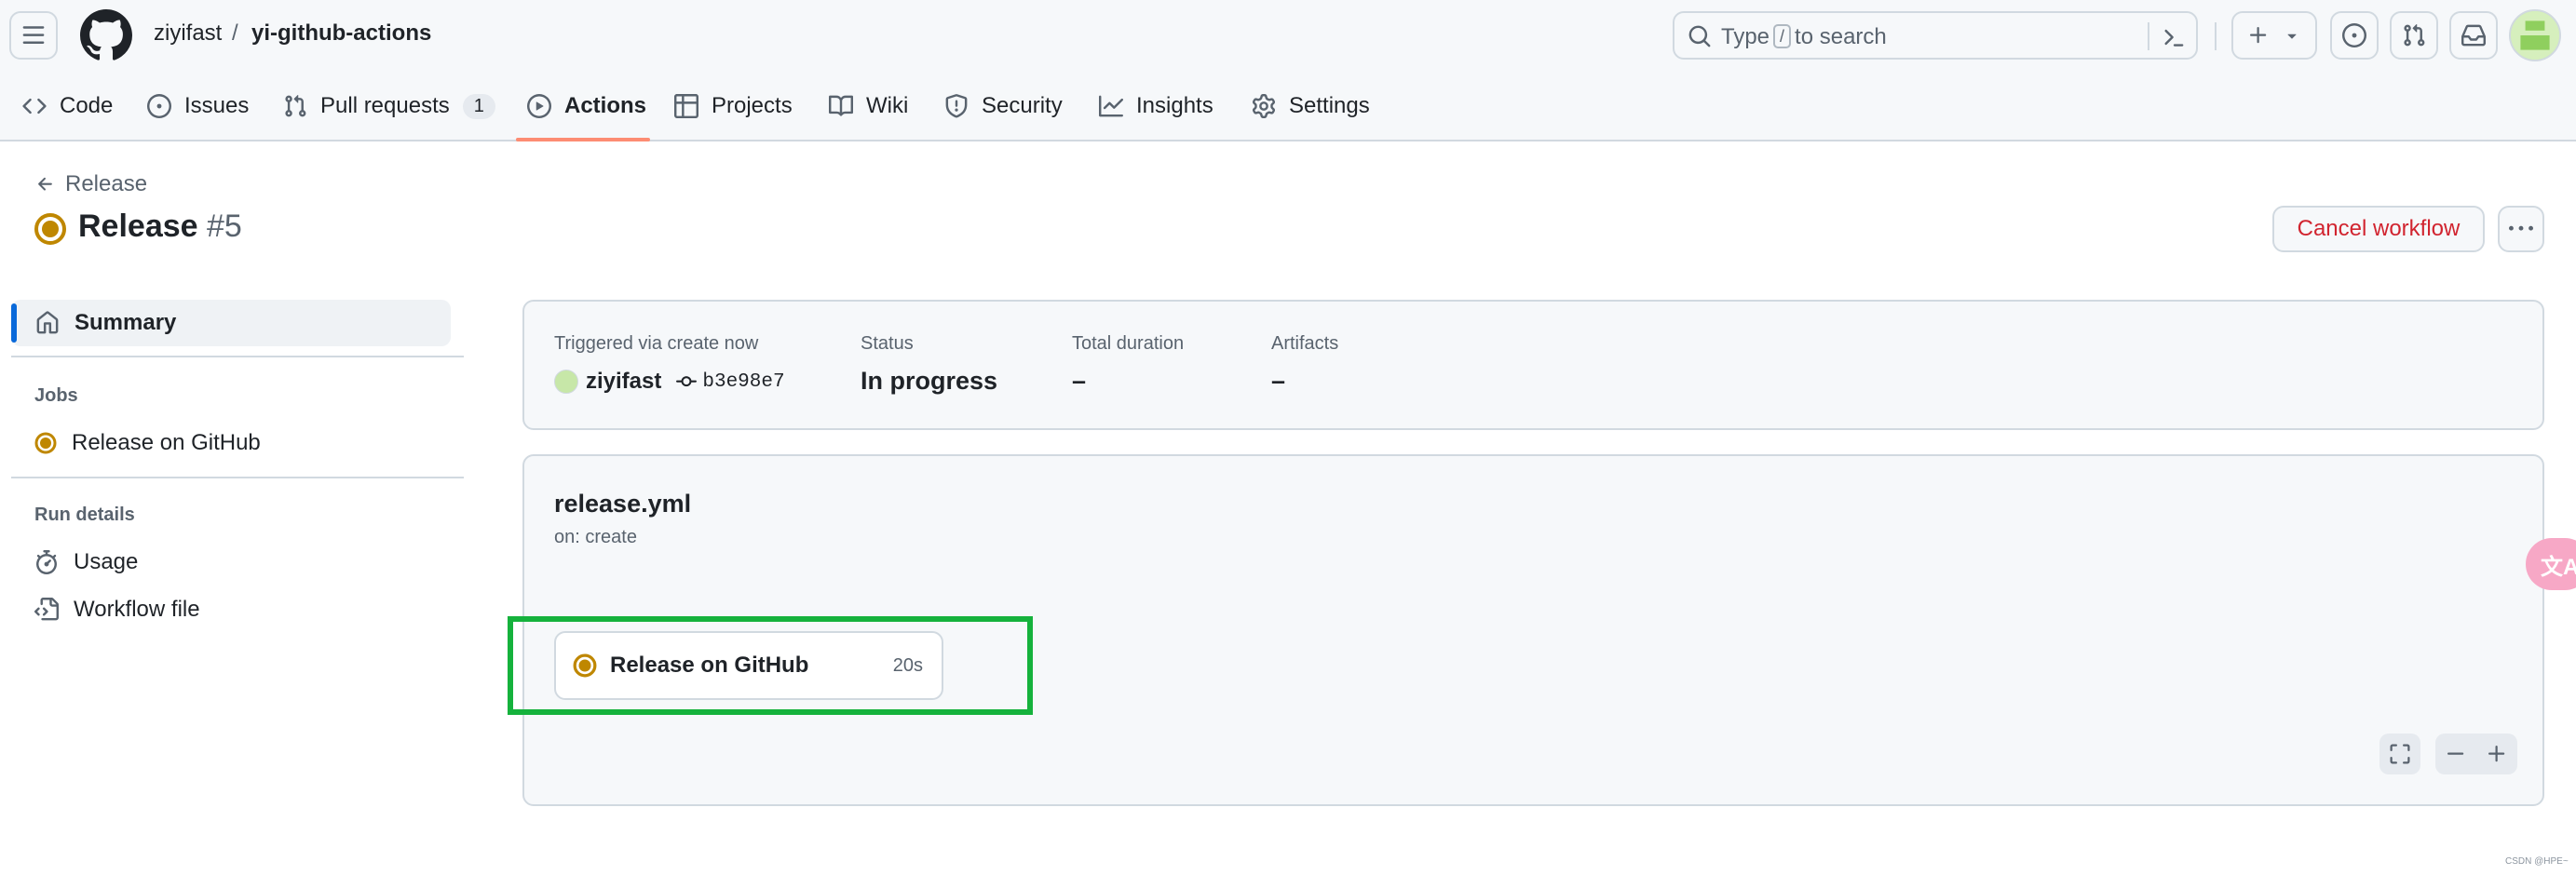 The image size is (2576, 875). Describe the element at coordinates (87, 105) in the screenshot. I see `tab-code-label: Code` at that location.